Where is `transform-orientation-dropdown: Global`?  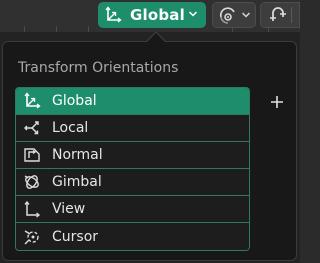
transform-orientation-dropdown: Global is located at coordinates (152, 15).